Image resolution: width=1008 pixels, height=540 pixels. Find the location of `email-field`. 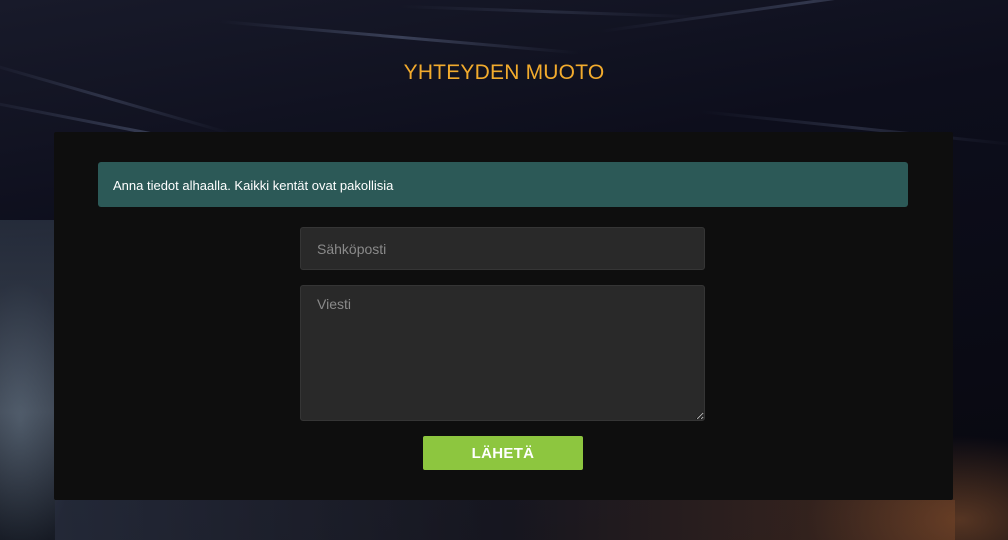

email-field is located at coordinates (502, 248).